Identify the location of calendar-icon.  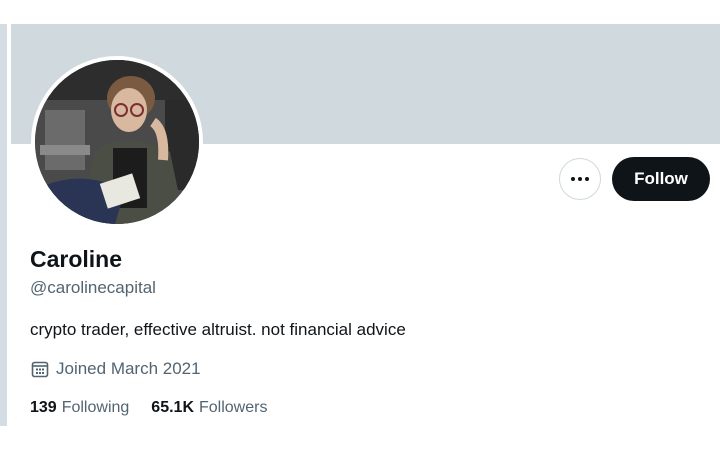
(40, 369).